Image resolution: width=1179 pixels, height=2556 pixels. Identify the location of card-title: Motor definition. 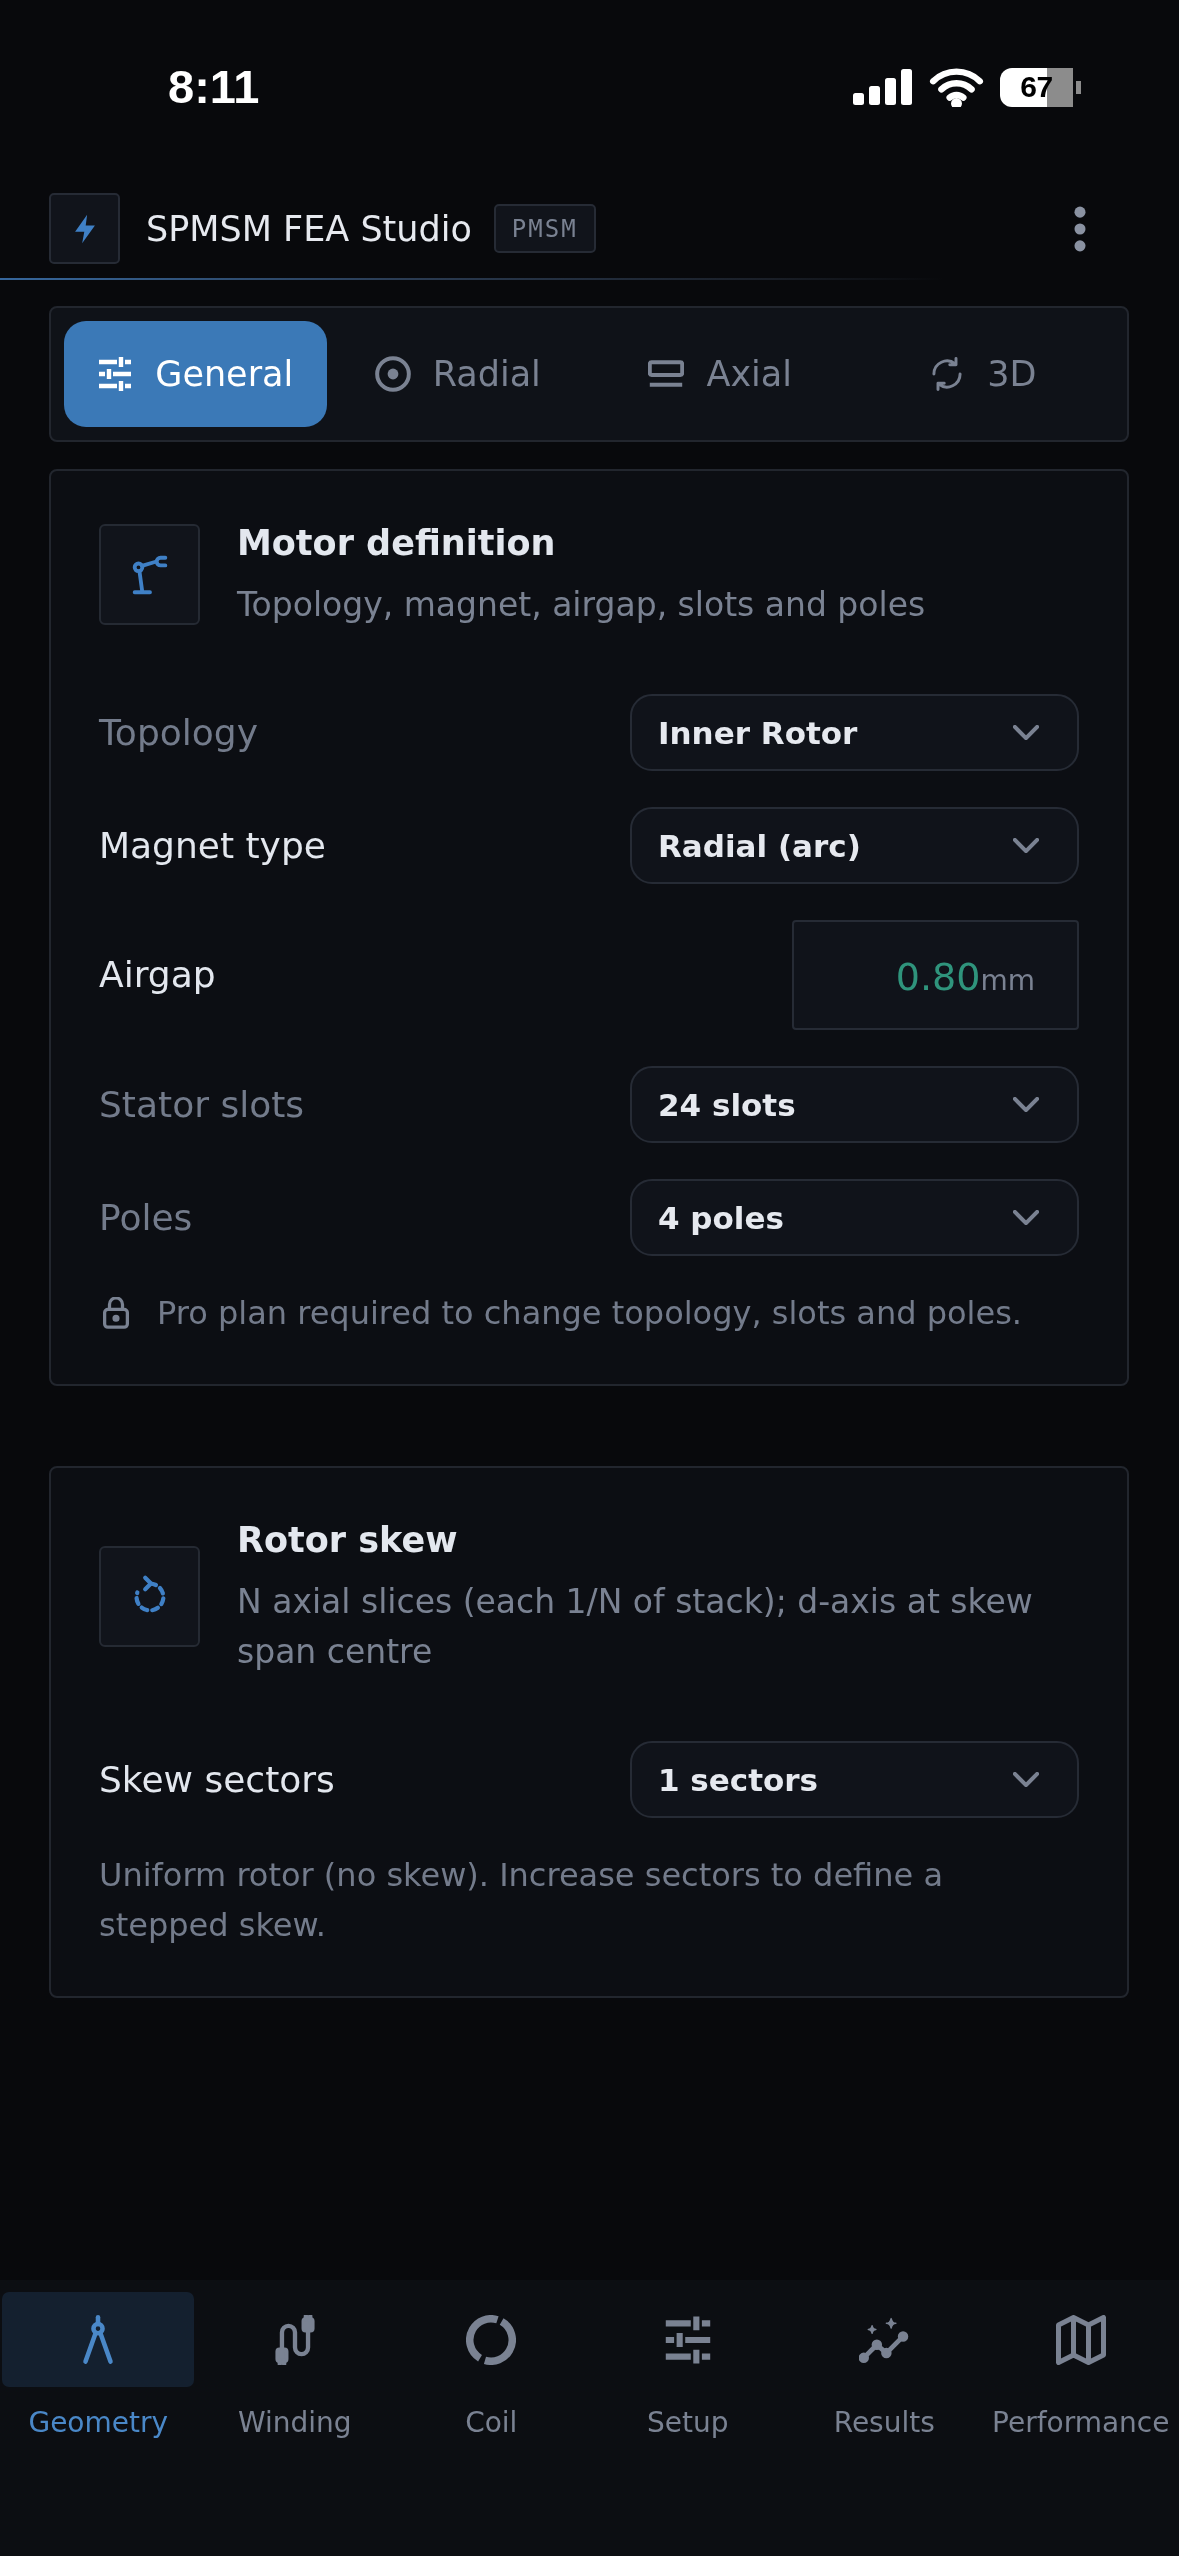
(397, 543).